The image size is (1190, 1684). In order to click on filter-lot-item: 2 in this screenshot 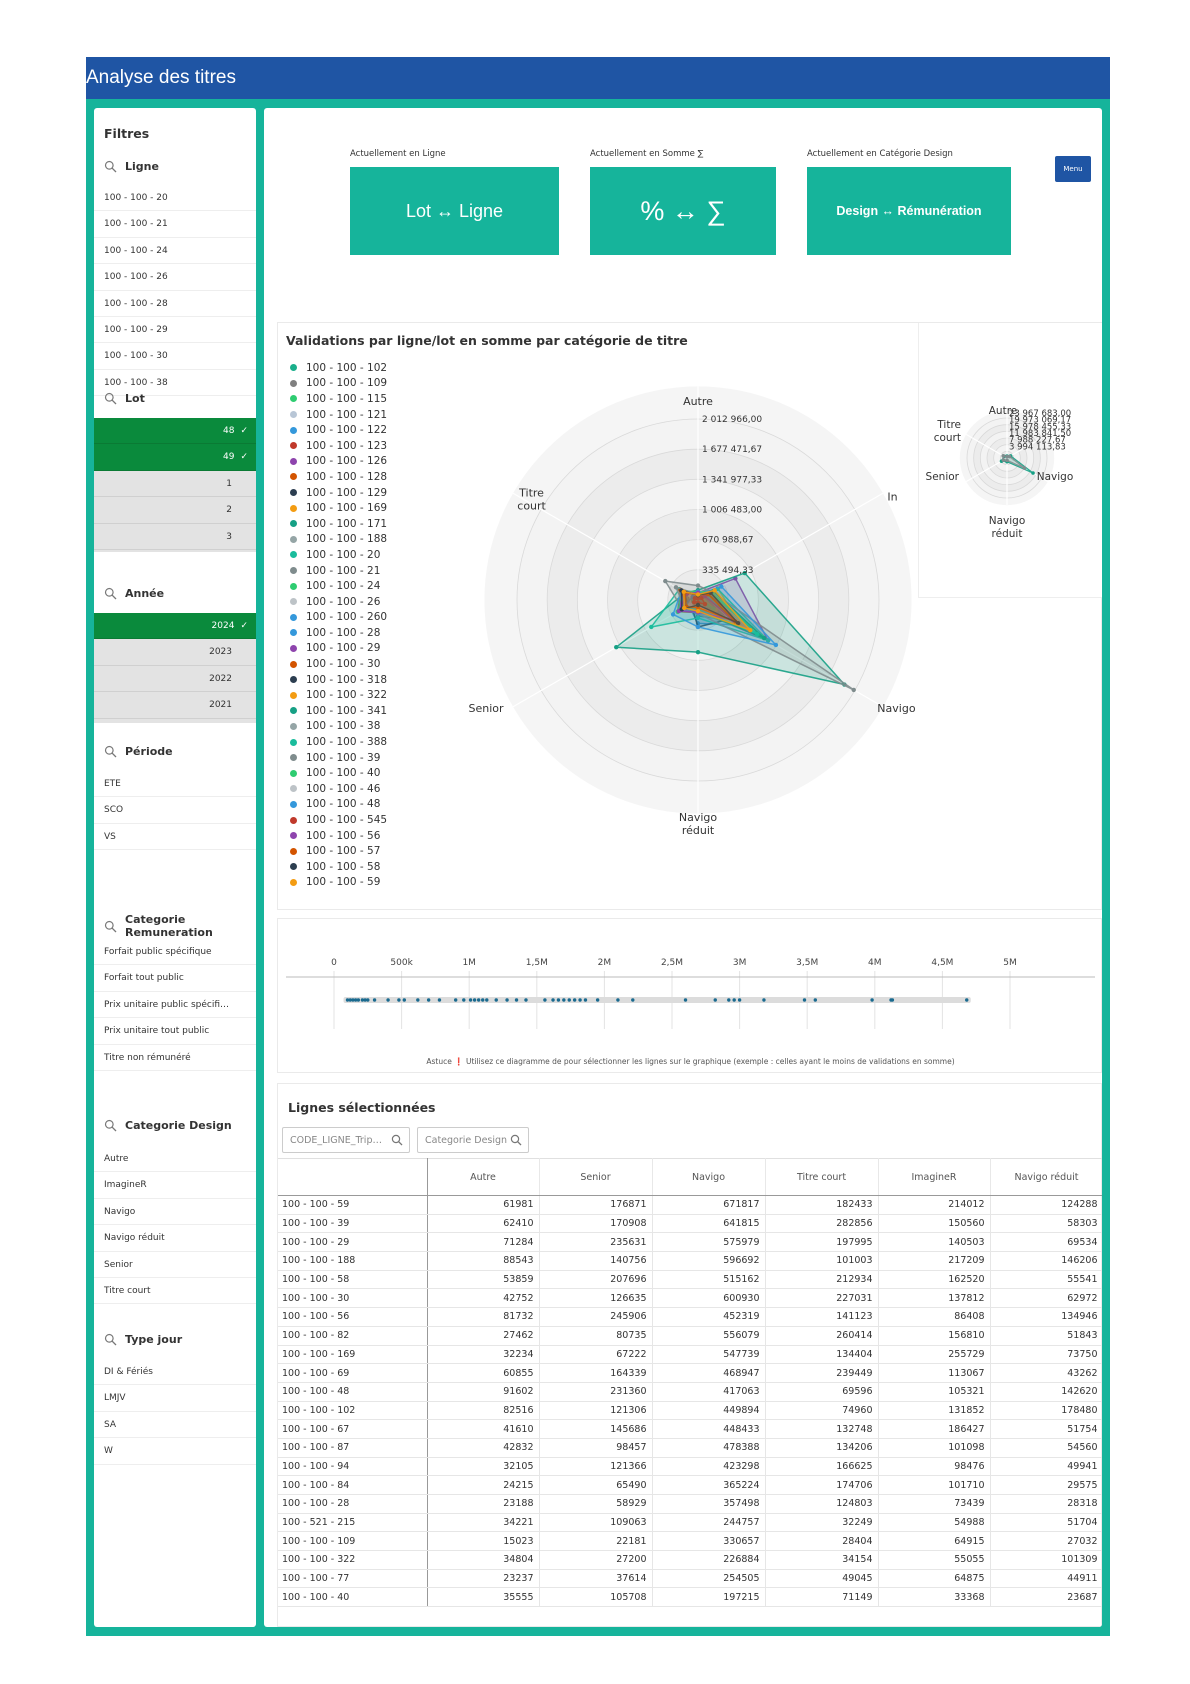, I will do `click(175, 510)`.